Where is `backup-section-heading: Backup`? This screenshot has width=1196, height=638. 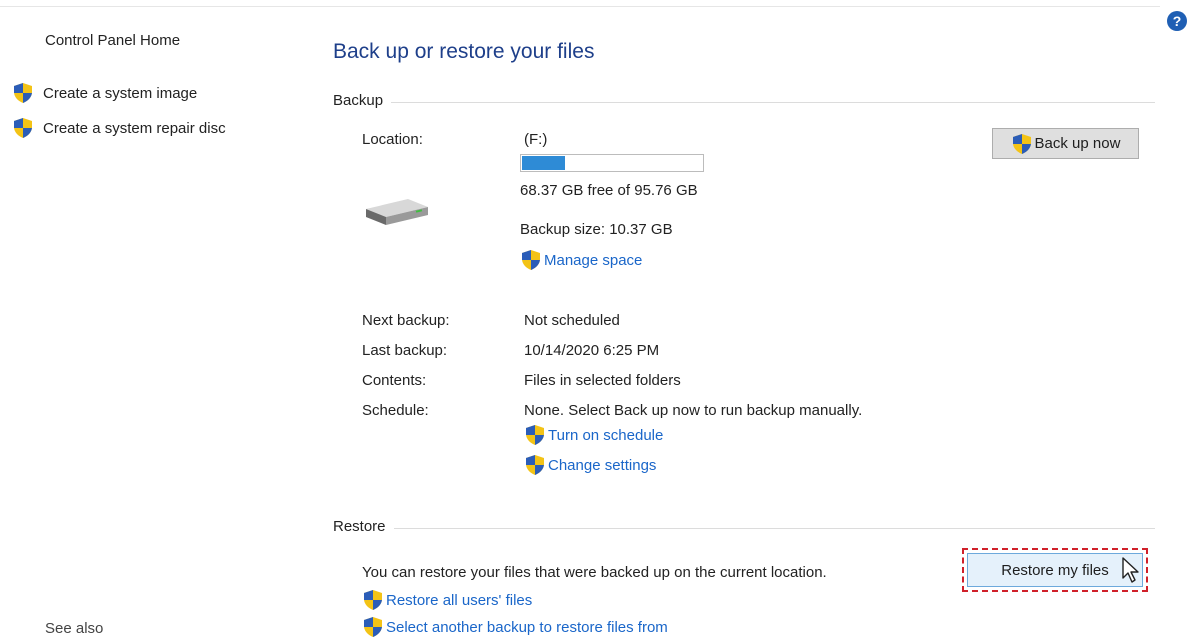
backup-section-heading: Backup is located at coordinates (362, 100).